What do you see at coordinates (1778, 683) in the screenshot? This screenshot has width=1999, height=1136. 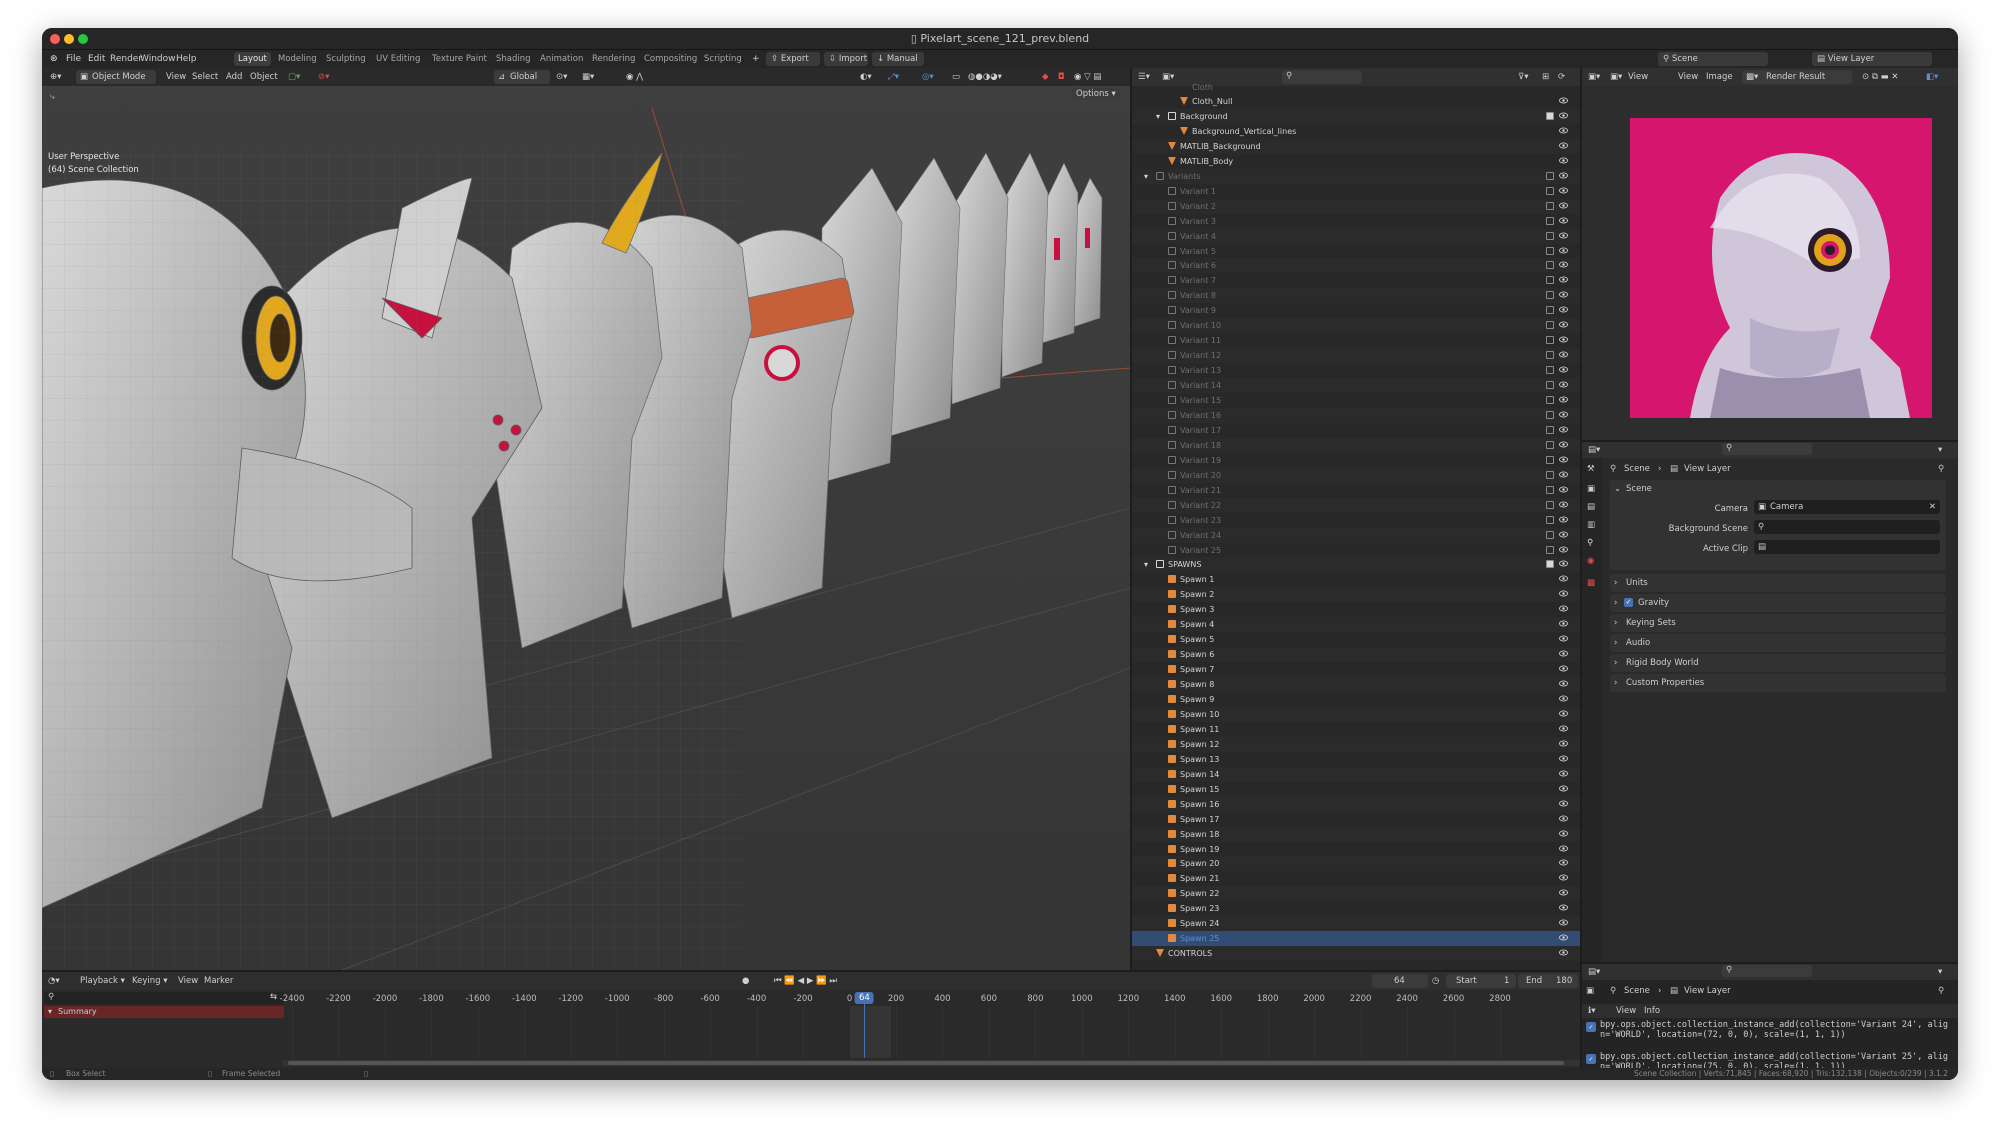 I see `custom-properties-section: › Custom Properties` at bounding box center [1778, 683].